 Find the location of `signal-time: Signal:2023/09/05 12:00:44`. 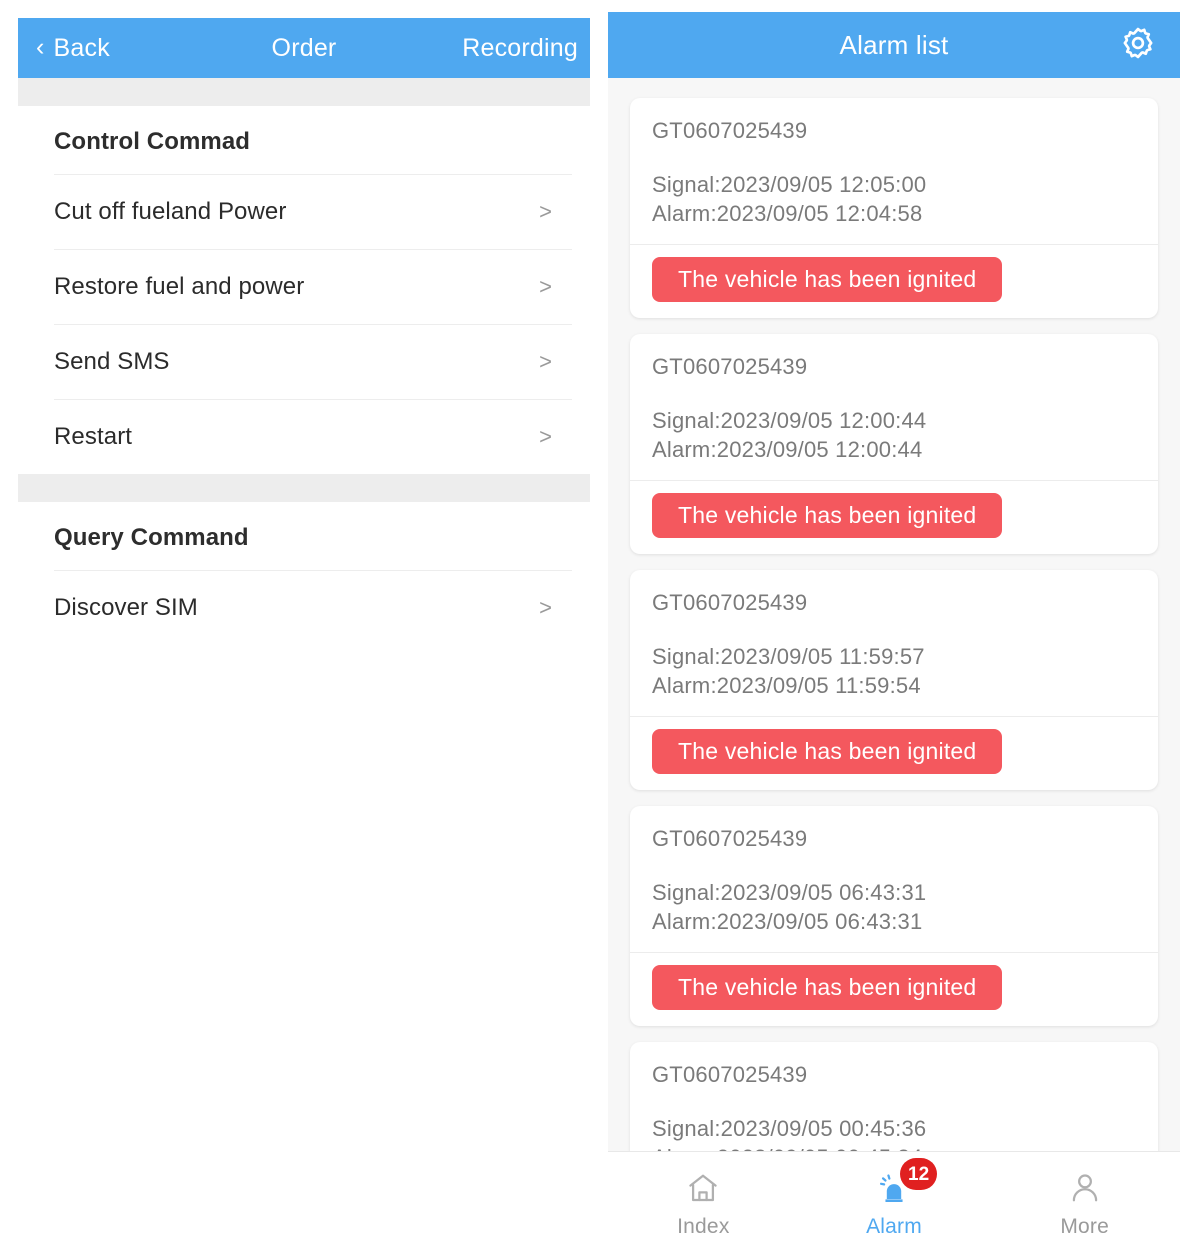

signal-time: Signal:2023/09/05 12:00:44 is located at coordinates (789, 421).